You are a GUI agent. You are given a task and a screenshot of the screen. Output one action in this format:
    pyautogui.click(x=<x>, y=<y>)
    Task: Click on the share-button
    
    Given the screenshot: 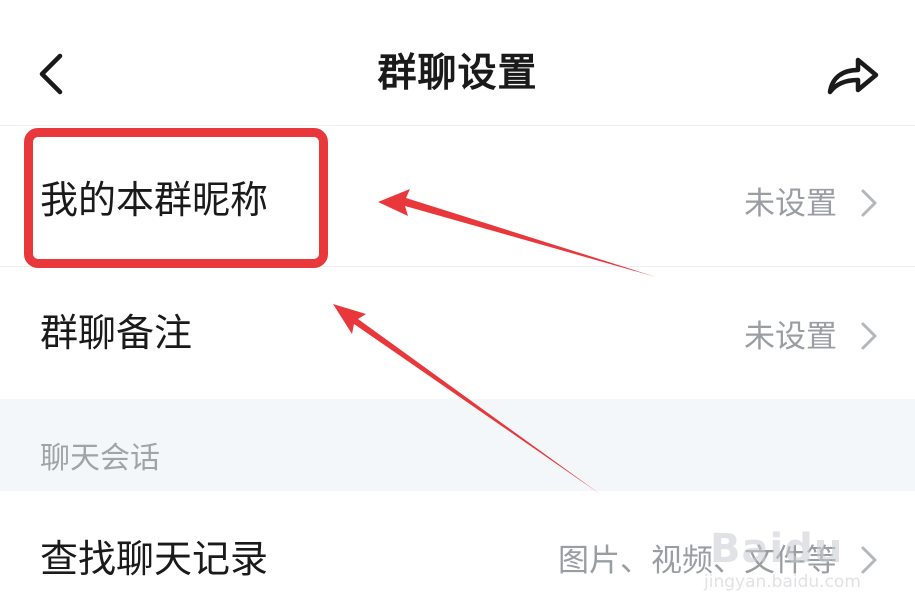 What is the action you would take?
    pyautogui.click(x=852, y=74)
    